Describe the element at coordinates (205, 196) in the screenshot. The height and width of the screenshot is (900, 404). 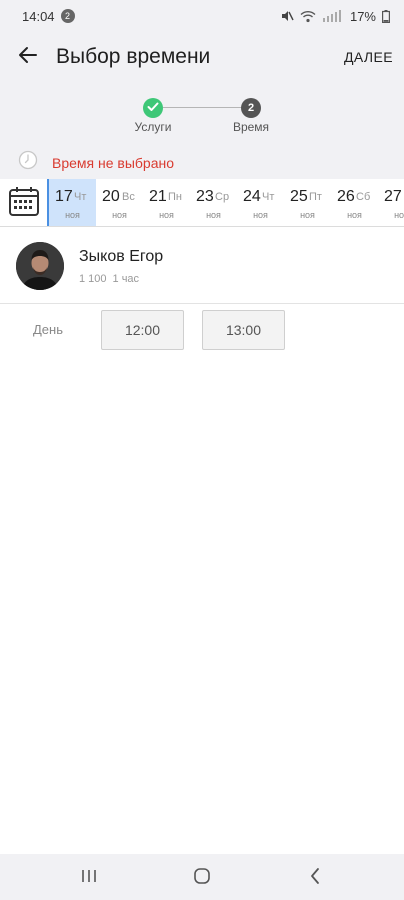
I see `day-number: 23` at that location.